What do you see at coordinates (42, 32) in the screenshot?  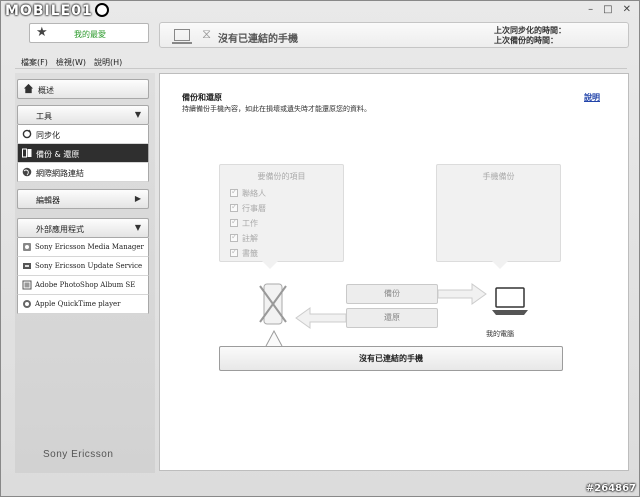 I see `star-icon: ★` at bounding box center [42, 32].